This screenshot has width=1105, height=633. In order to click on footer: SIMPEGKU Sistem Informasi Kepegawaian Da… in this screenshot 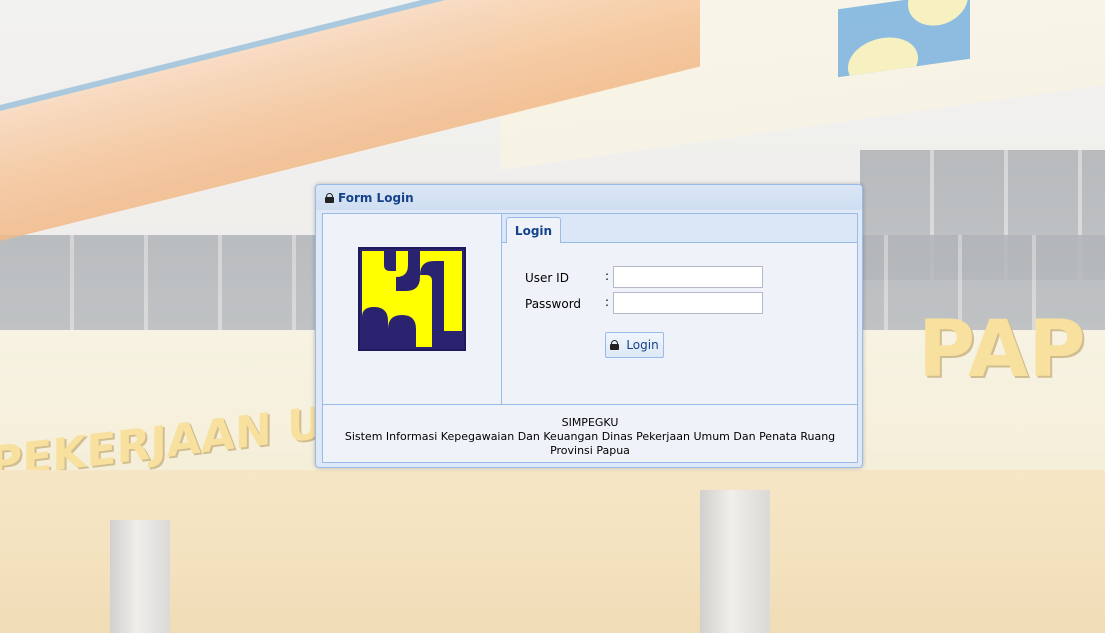, I will do `click(590, 433)`.